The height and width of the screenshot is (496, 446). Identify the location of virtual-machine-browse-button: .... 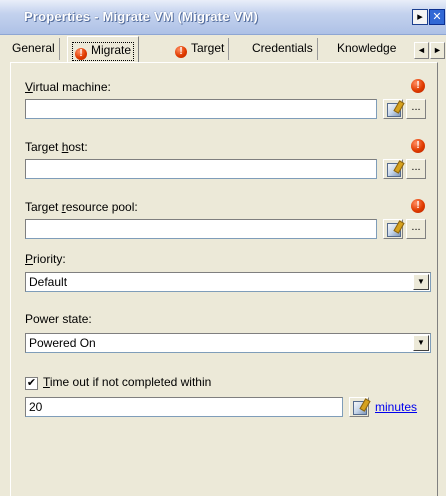
(416, 109).